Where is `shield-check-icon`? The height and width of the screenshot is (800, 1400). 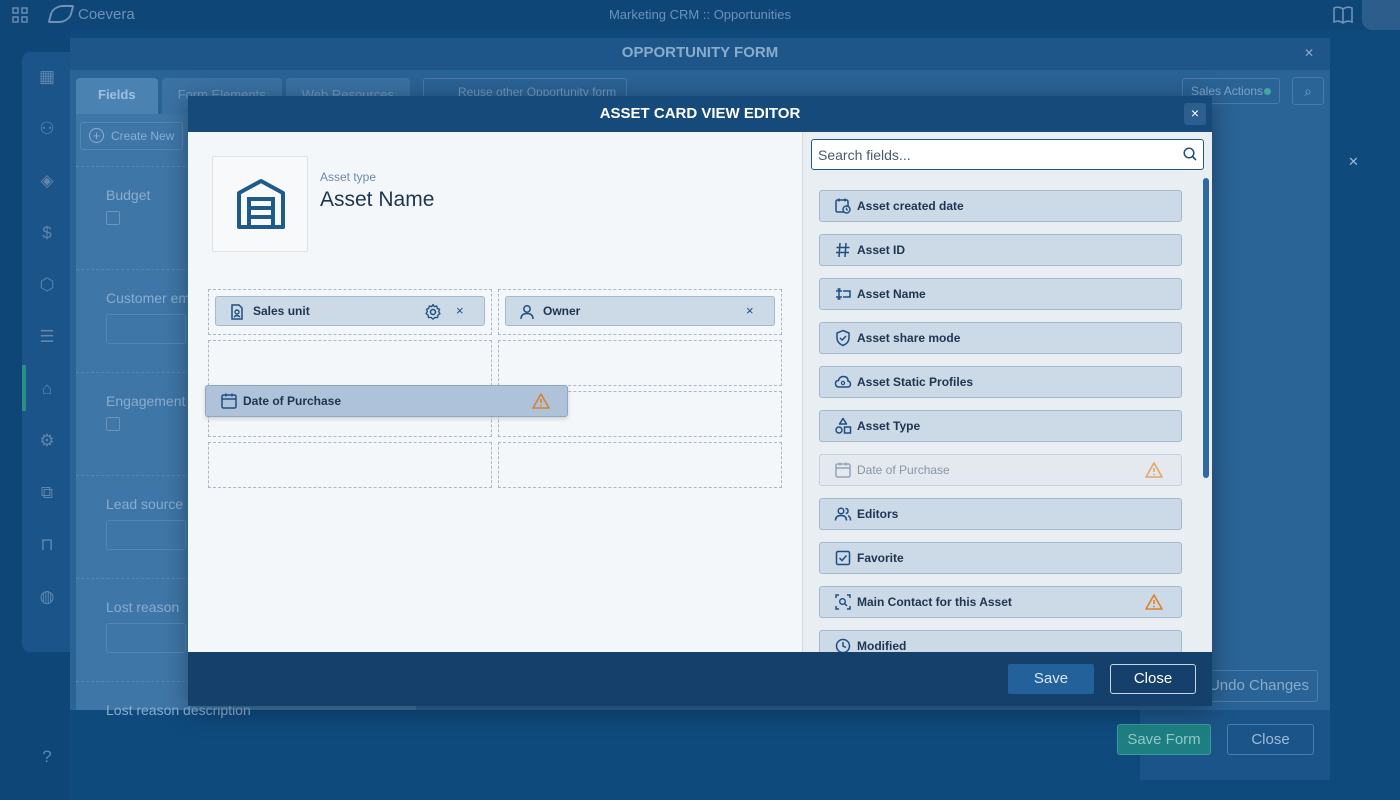 shield-check-icon is located at coordinates (843, 338).